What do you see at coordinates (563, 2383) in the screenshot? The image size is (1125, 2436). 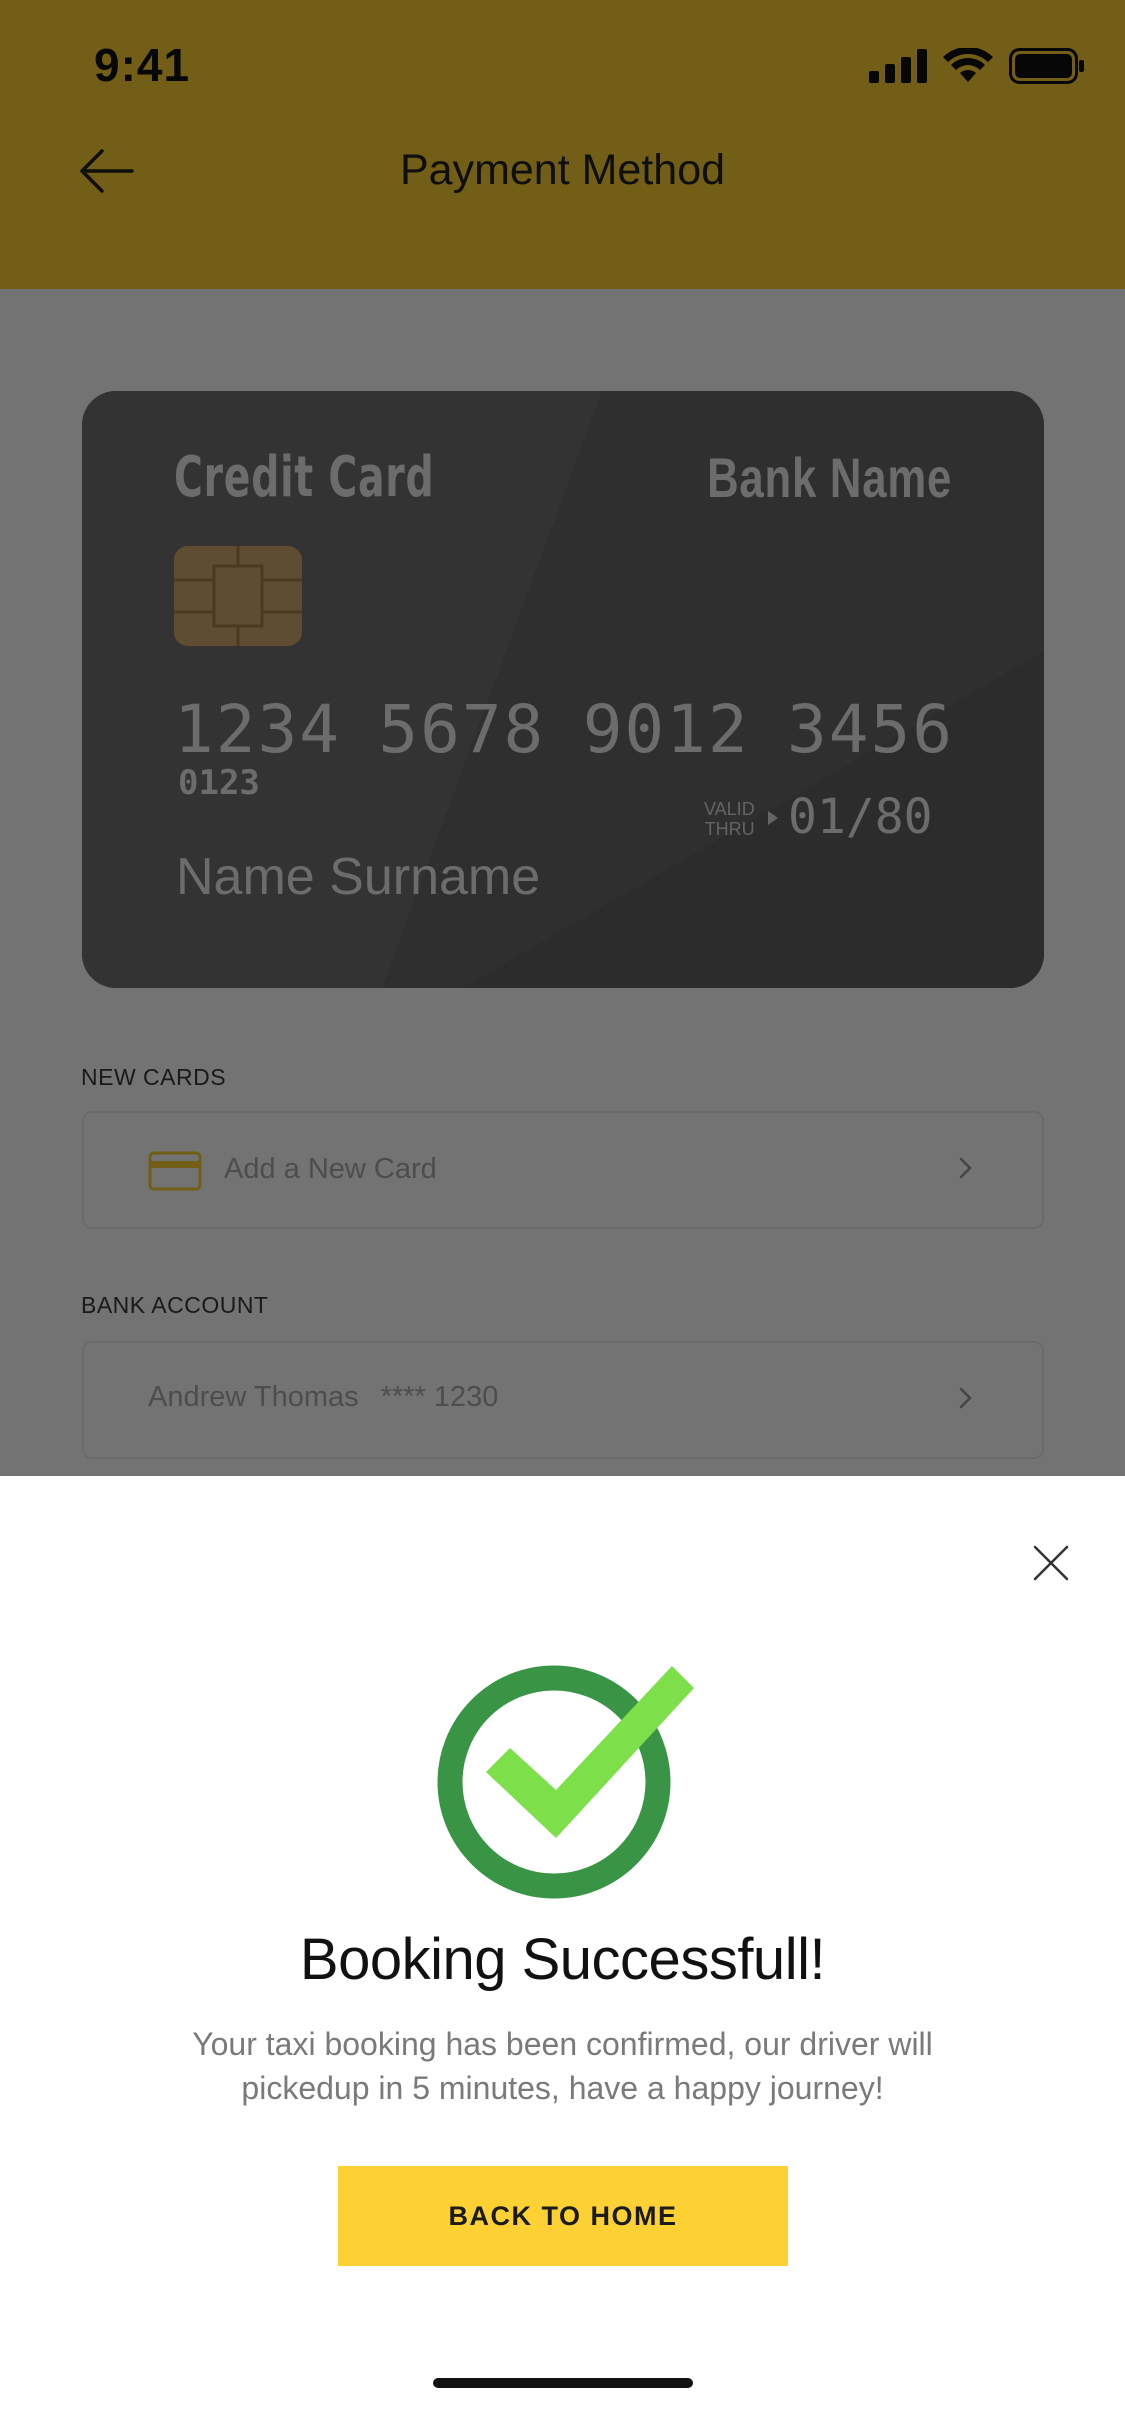 I see `home-indicator` at bounding box center [563, 2383].